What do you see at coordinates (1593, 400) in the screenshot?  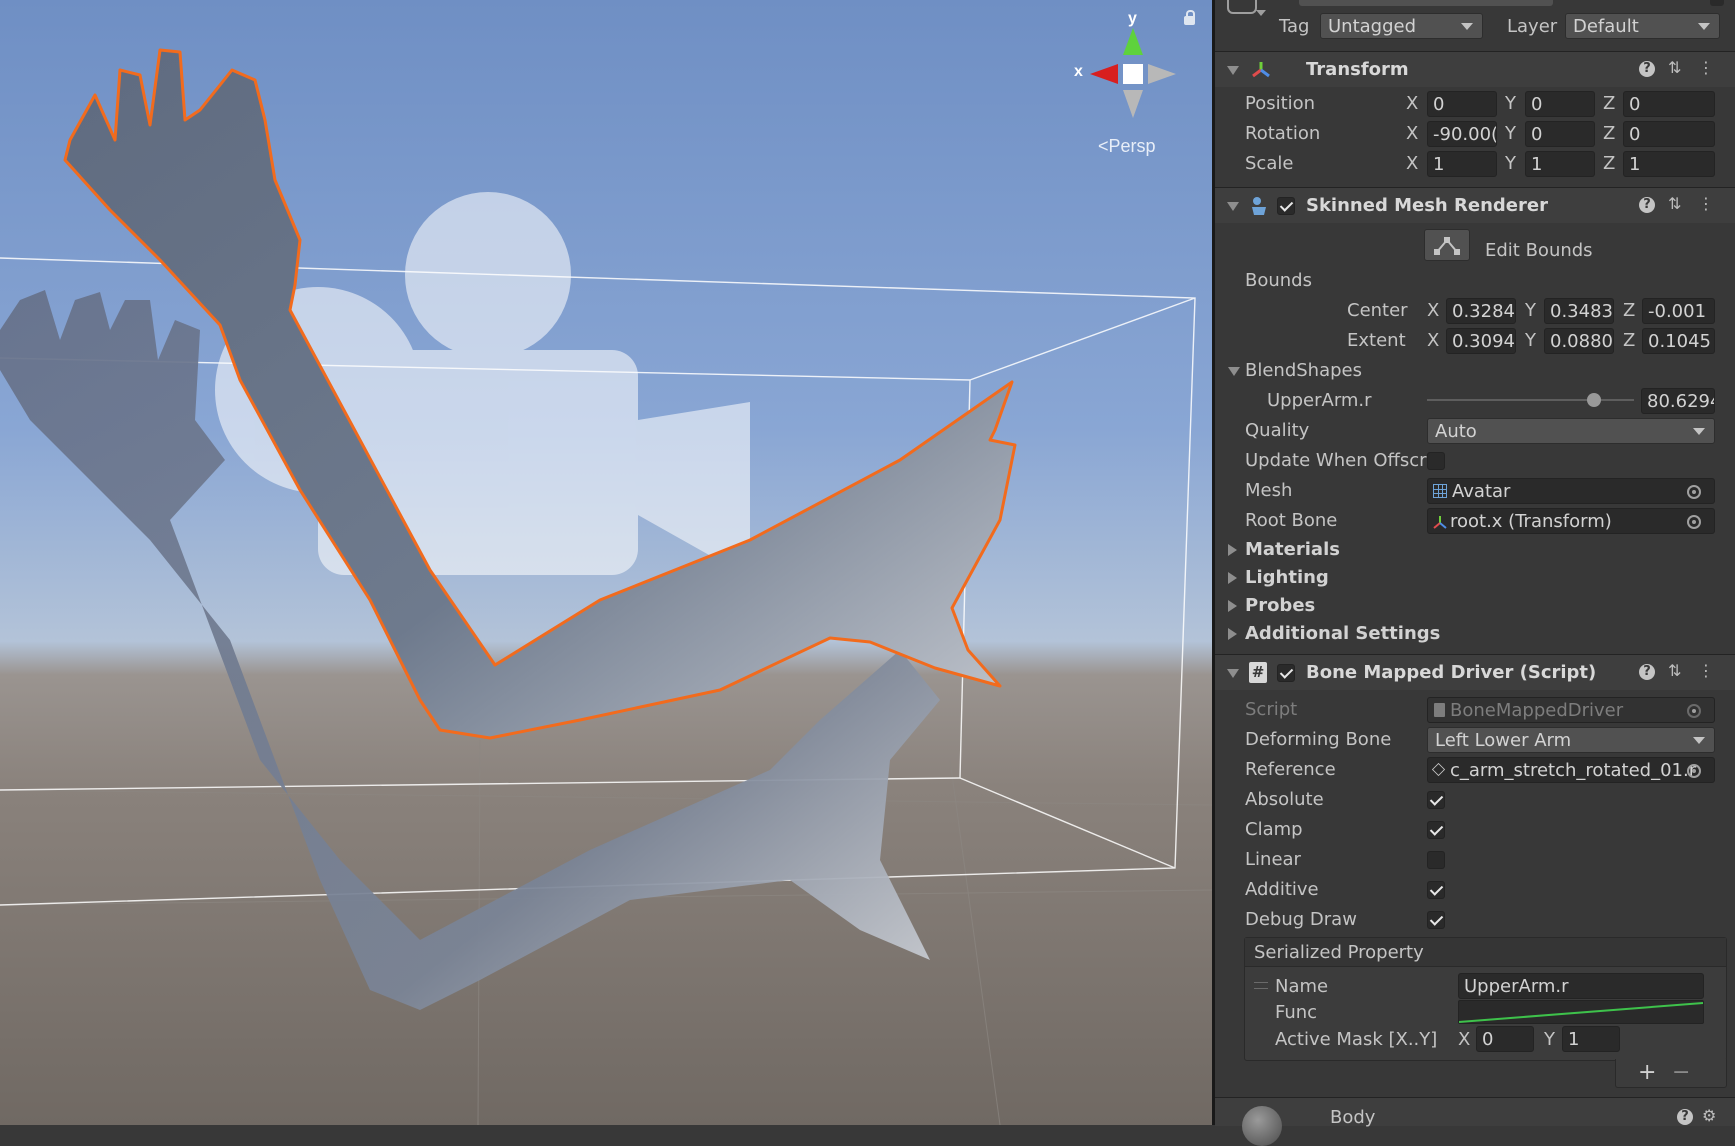 I see `slider-thumb` at bounding box center [1593, 400].